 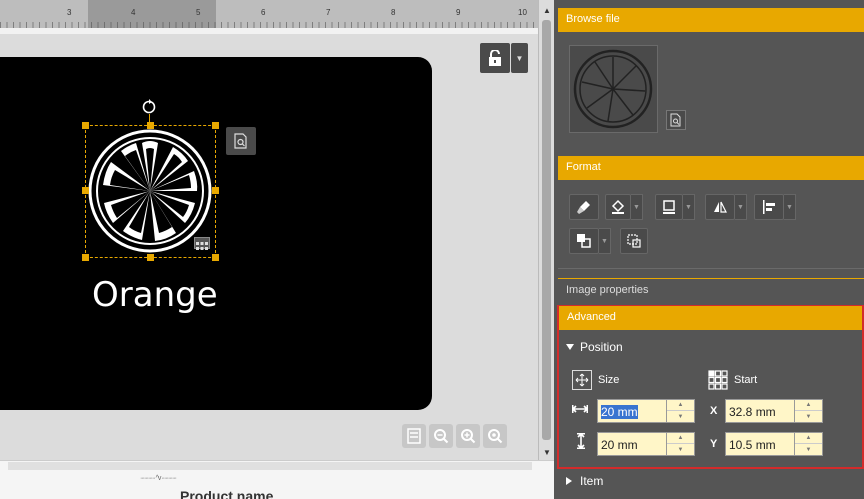 I want to click on ruler-tick: 10, so click(x=522, y=12).